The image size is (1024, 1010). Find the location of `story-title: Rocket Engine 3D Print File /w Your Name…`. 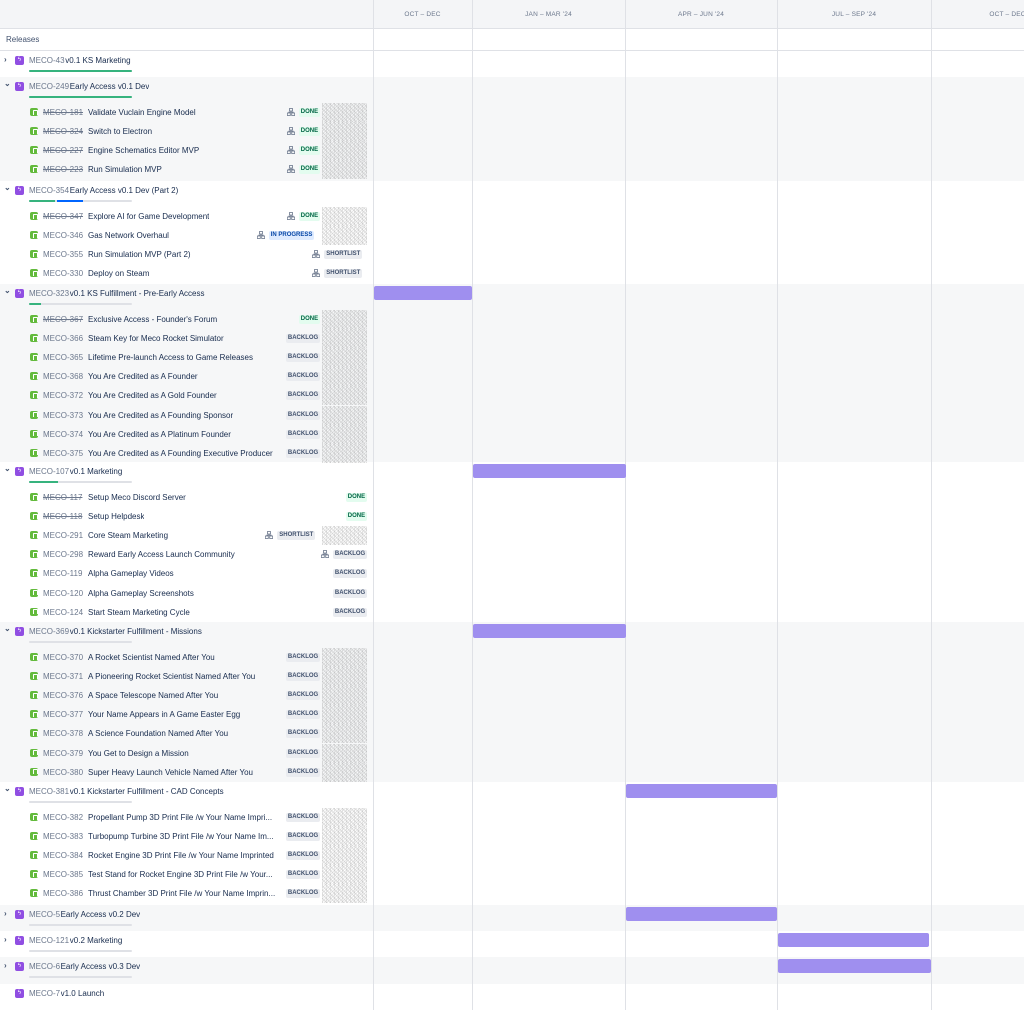

story-title: Rocket Engine 3D Print File /w Your Name… is located at coordinates (181, 855).